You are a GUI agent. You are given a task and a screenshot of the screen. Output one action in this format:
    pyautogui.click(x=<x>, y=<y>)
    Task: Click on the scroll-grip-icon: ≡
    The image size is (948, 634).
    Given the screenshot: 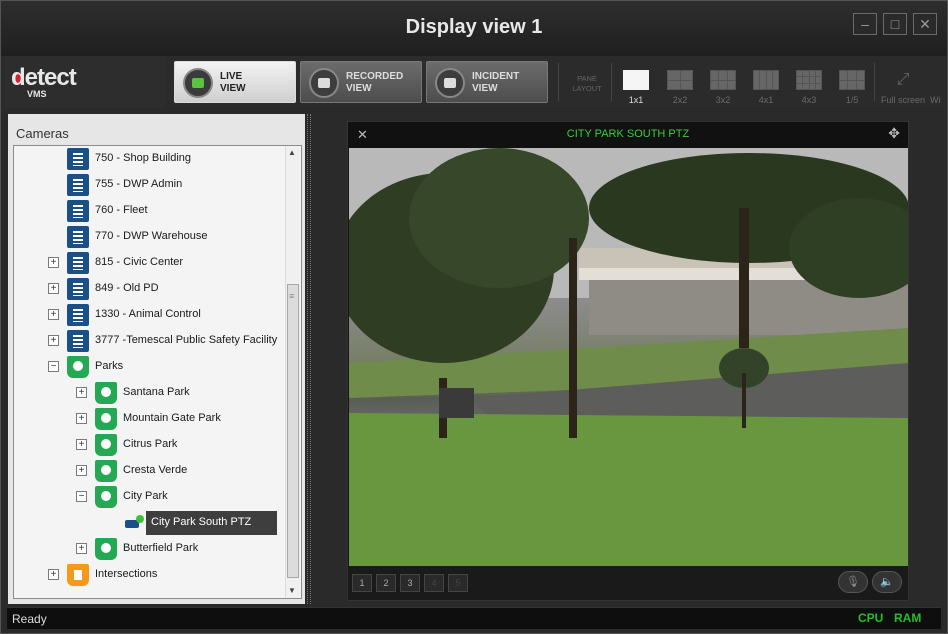 What is the action you would take?
    pyautogui.click(x=292, y=296)
    